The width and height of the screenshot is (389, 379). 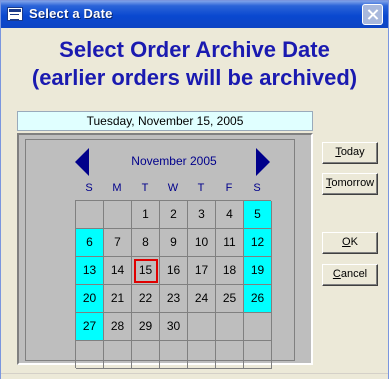 I want to click on month-label: November 2005, so click(x=174, y=161).